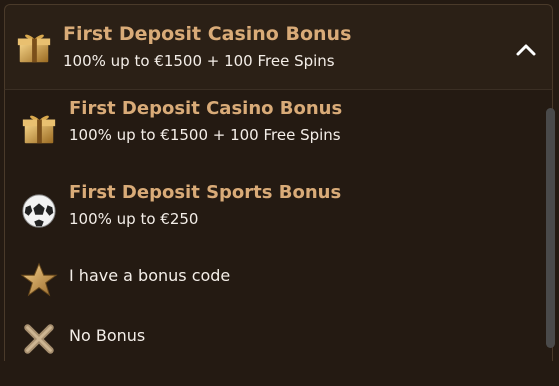 This screenshot has width=559, height=386. What do you see at coordinates (550, 228) in the screenshot?
I see `scrollbar` at bounding box center [550, 228].